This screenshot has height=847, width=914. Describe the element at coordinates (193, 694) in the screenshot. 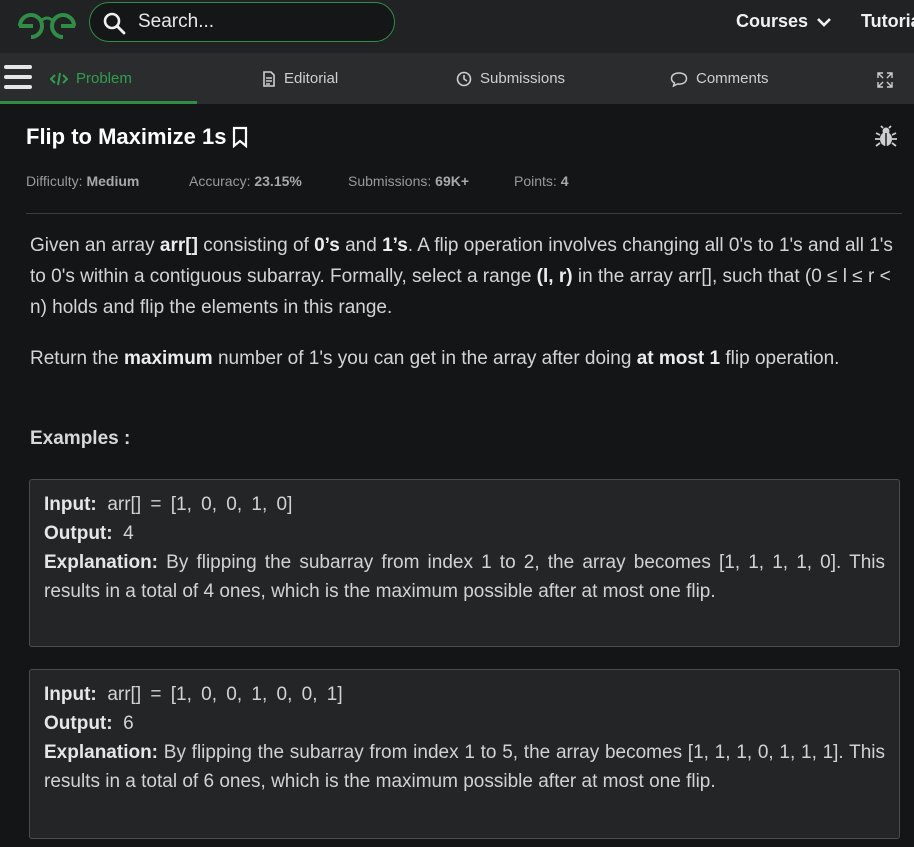

I see `example-input: Input: arr[] = [1, 0, 0, 1, 0, 0, 1]` at that location.